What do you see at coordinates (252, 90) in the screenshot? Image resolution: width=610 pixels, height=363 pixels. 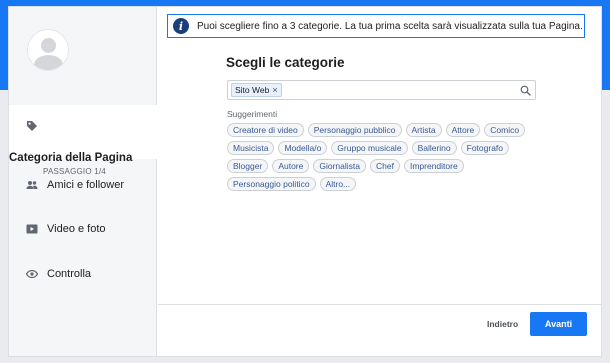 I see `token-label: Sito Web` at bounding box center [252, 90].